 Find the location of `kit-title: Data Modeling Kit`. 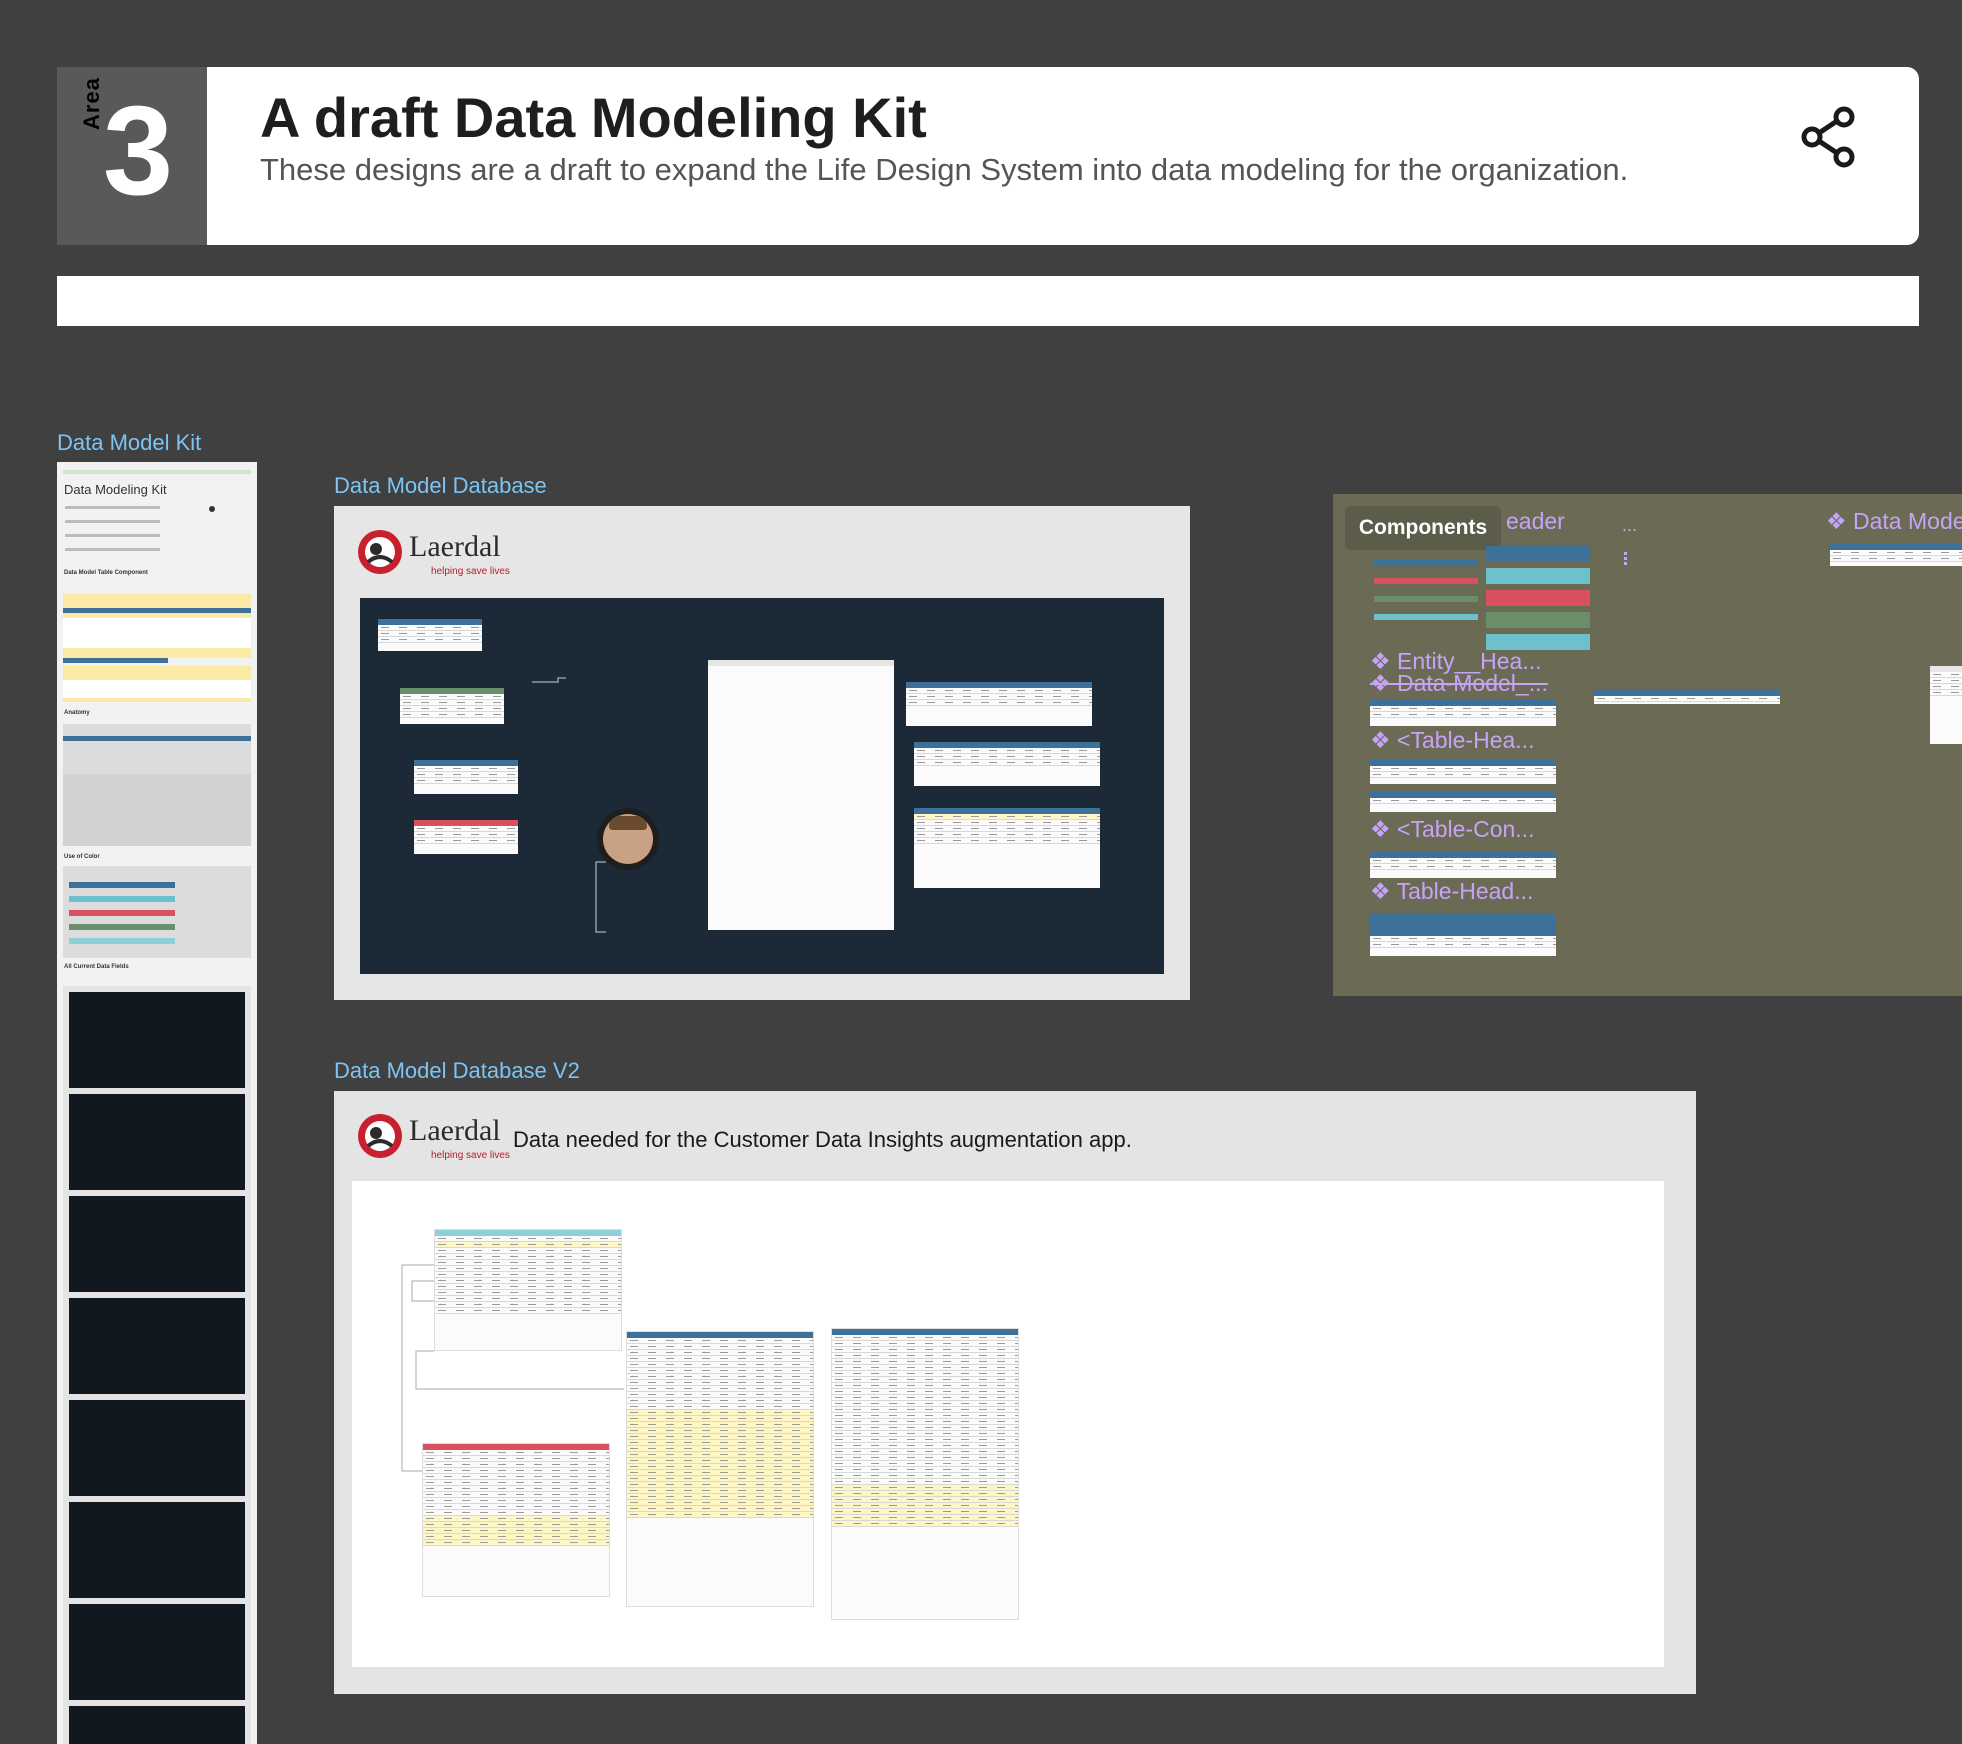

kit-title: Data Modeling Kit is located at coordinates (115, 489).